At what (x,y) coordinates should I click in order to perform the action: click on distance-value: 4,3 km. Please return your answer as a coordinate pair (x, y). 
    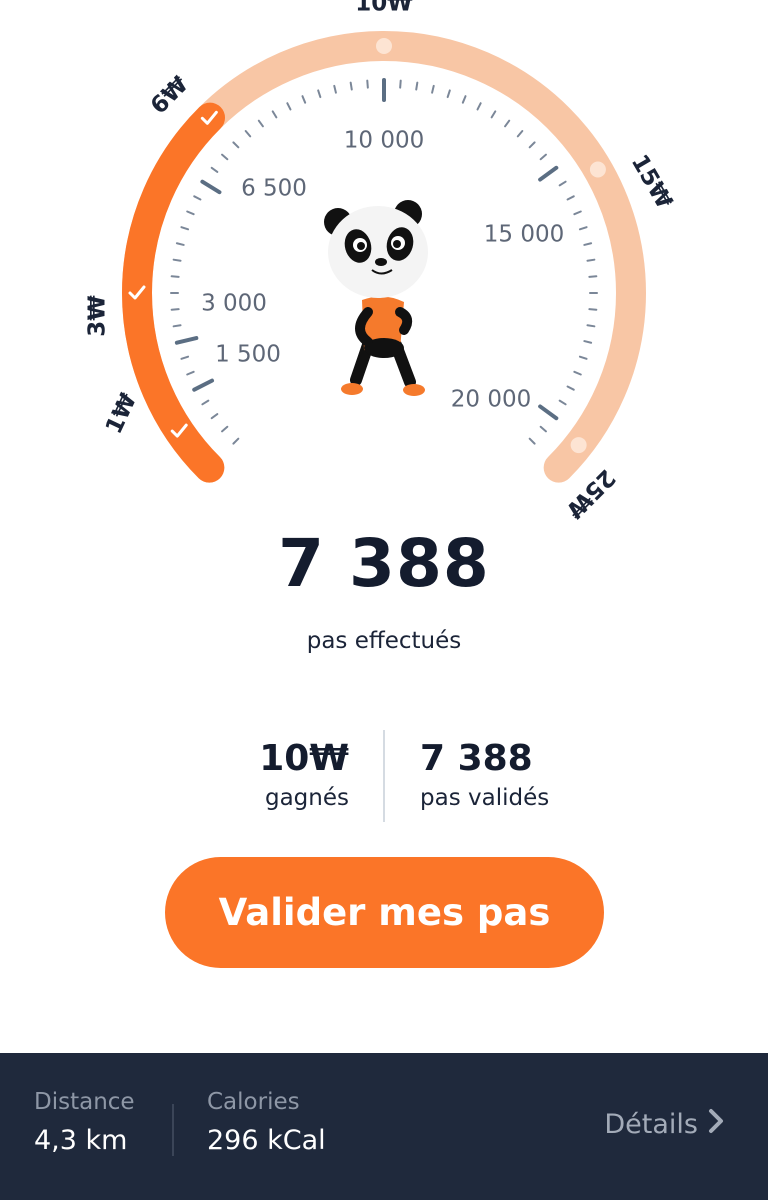
    Looking at the image, I should click on (81, 1140).